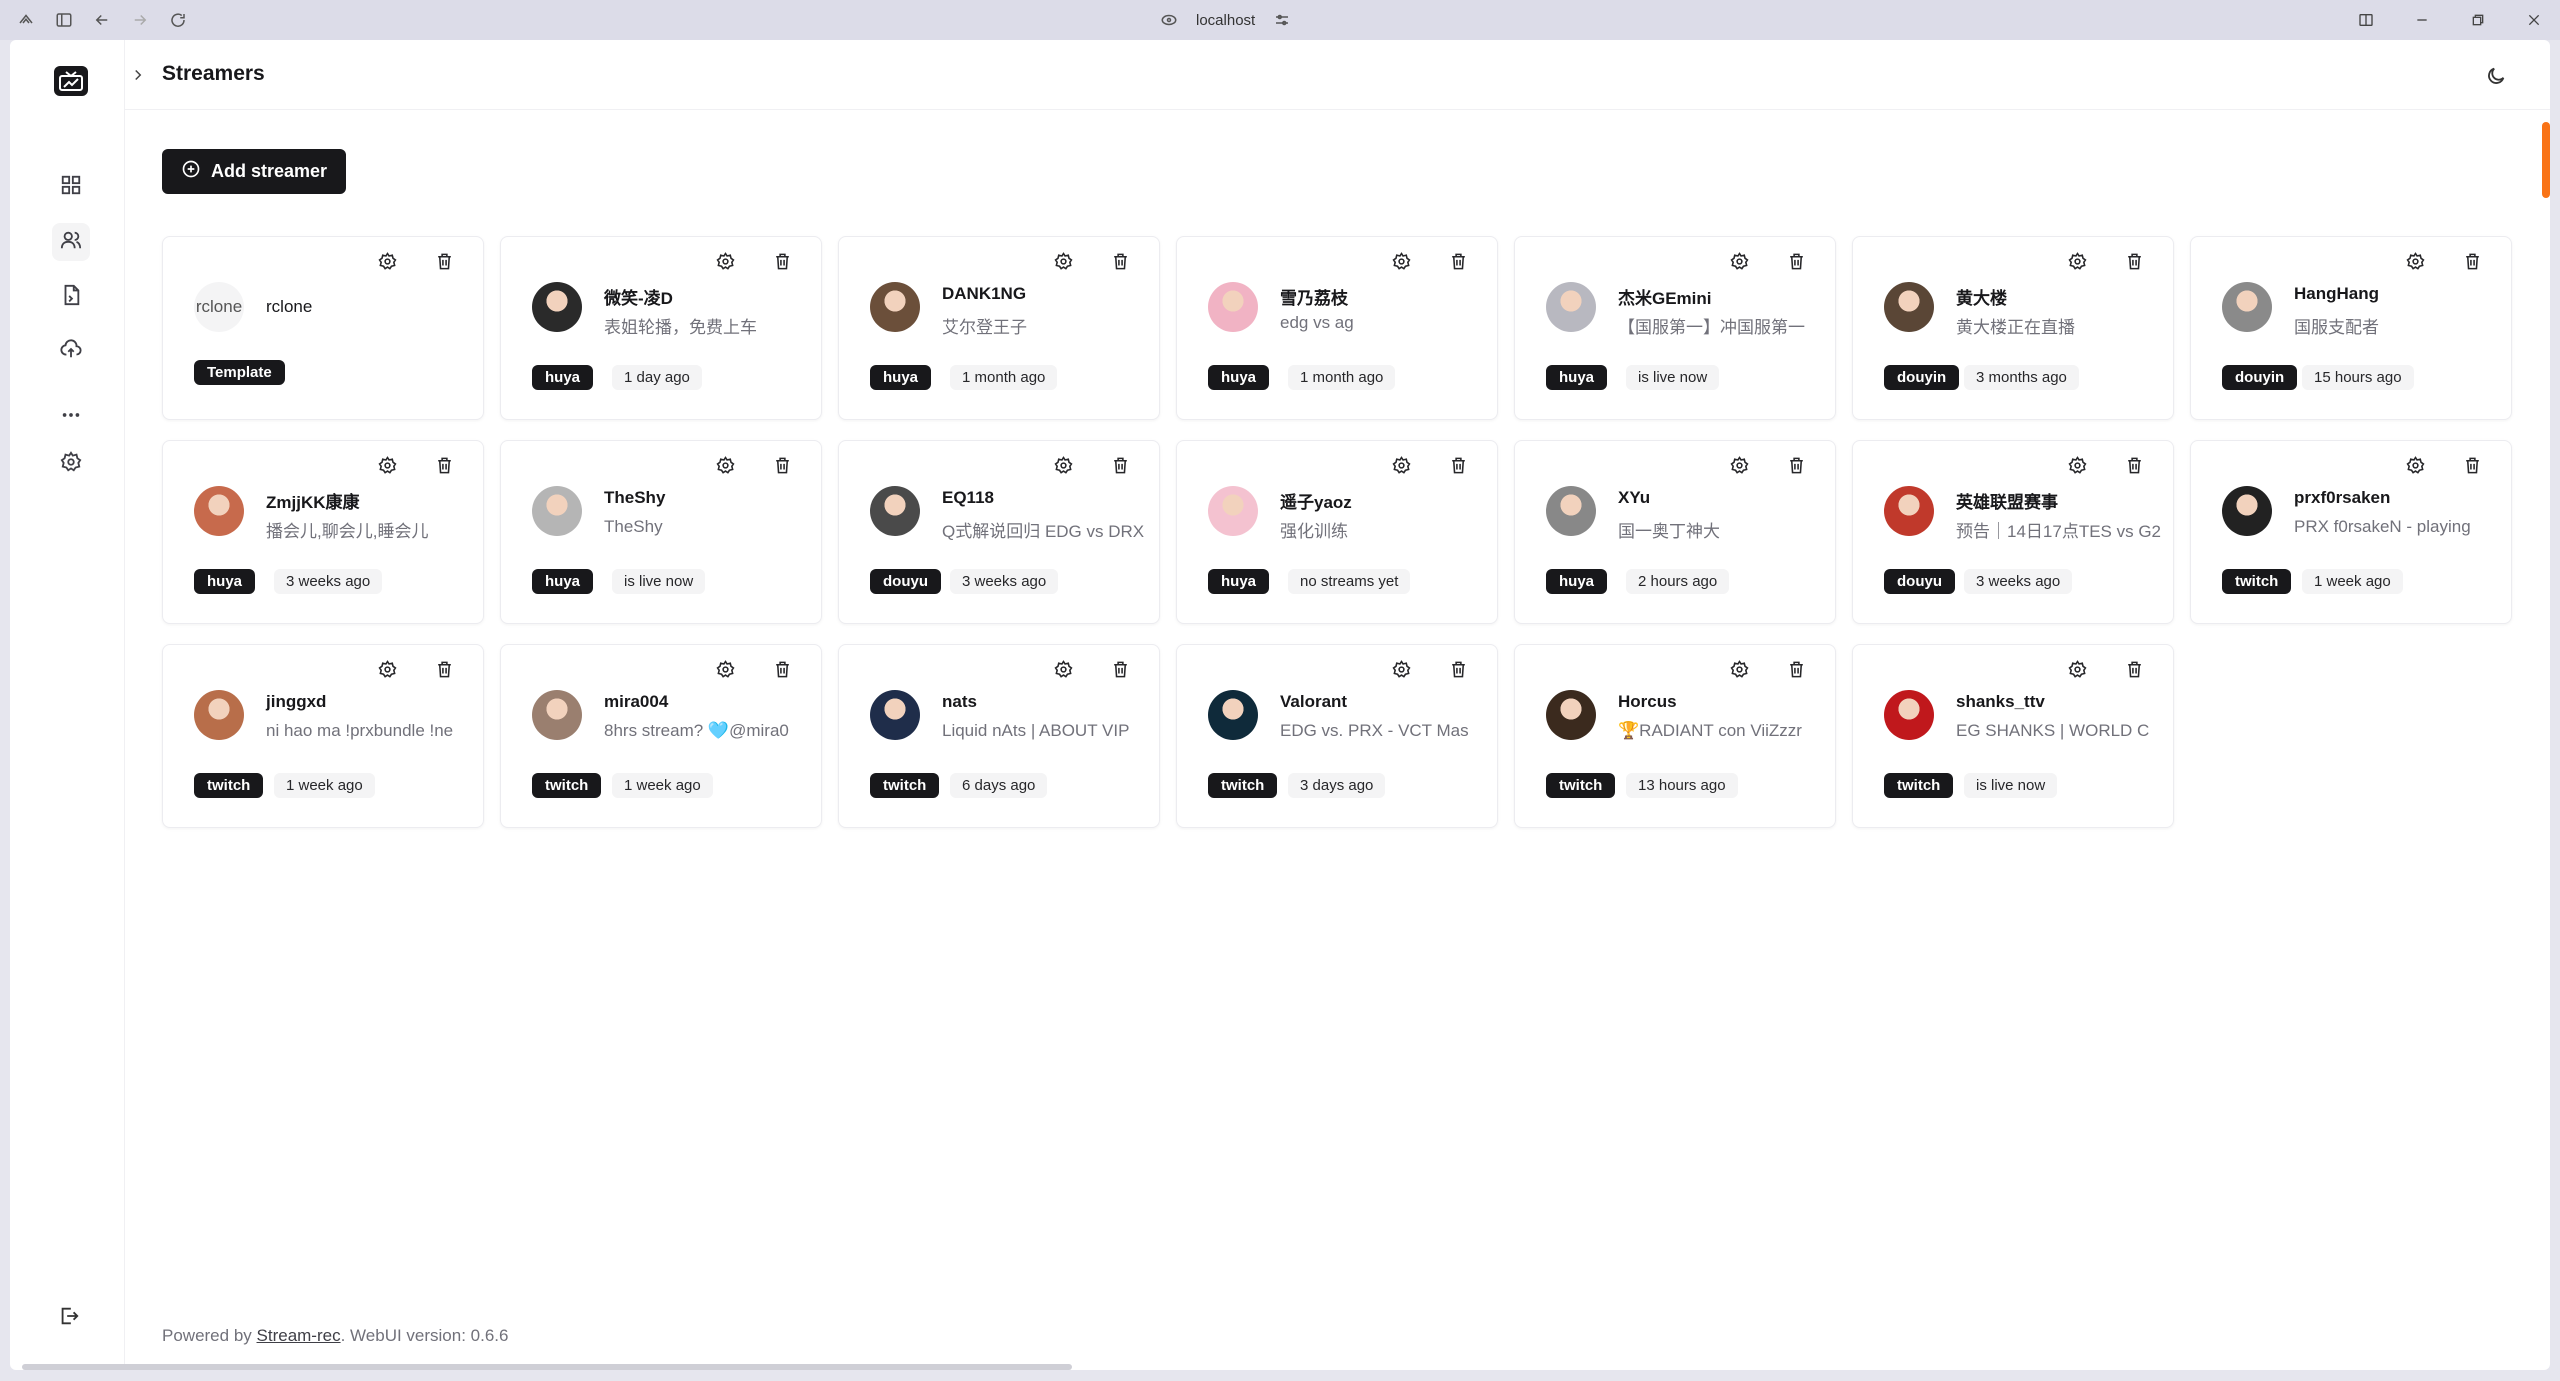 Image resolution: width=2560 pixels, height=1381 pixels. I want to click on theme-toggle-icon, so click(2496, 76).